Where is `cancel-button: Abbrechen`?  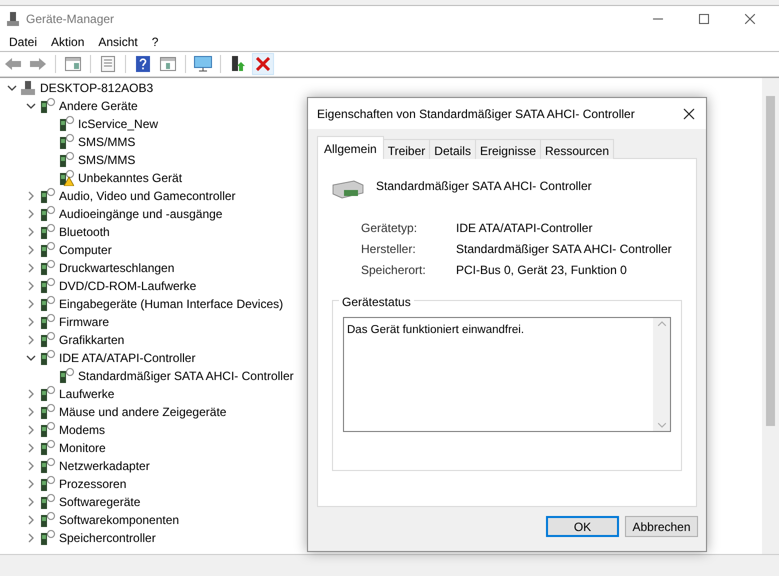 cancel-button: Abbrechen is located at coordinates (661, 526).